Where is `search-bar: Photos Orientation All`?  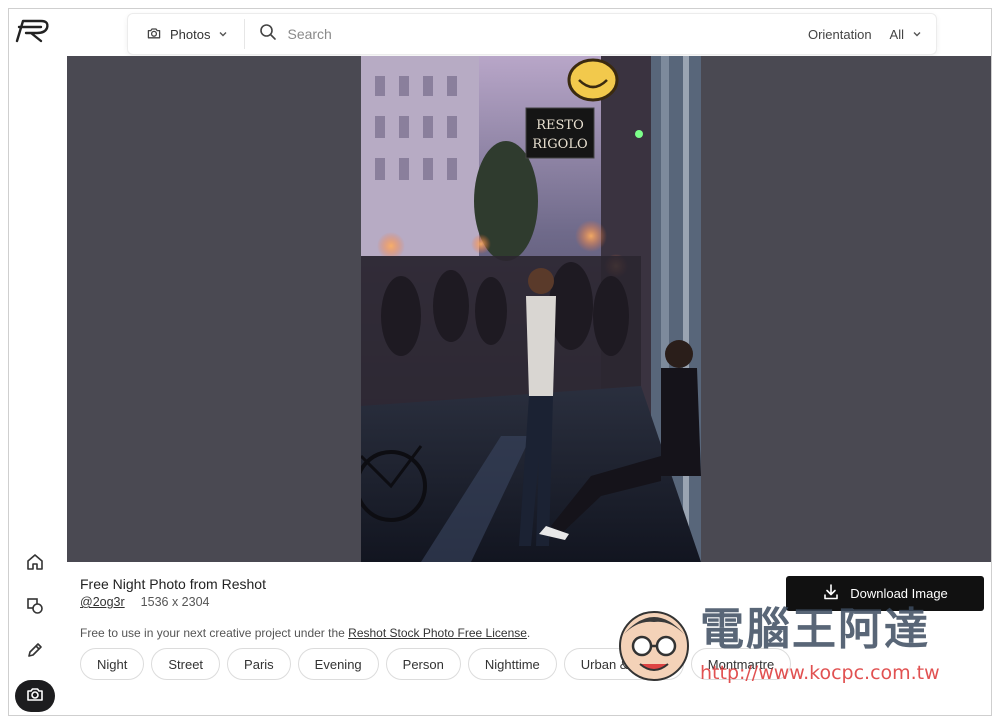
search-bar: Photos Orientation All is located at coordinates (532, 34).